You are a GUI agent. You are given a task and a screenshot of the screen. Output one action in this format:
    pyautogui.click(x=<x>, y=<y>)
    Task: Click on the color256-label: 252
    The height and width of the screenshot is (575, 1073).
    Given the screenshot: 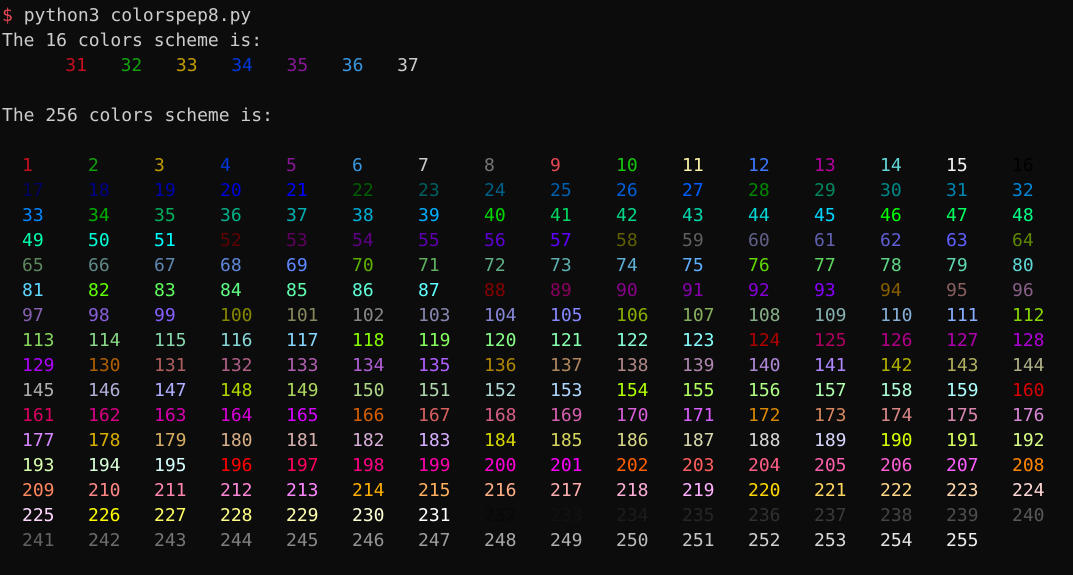 What is the action you would take?
    pyautogui.click(x=764, y=540)
    